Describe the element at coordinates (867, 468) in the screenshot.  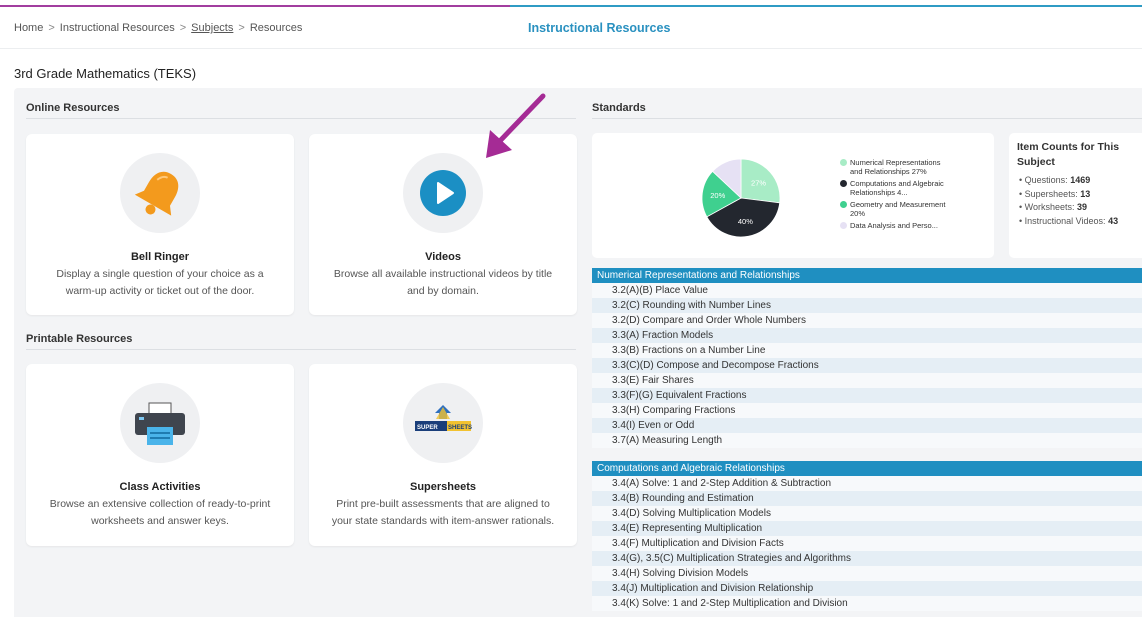
I see `domain-header: Computations and Algebraic Relationships` at that location.